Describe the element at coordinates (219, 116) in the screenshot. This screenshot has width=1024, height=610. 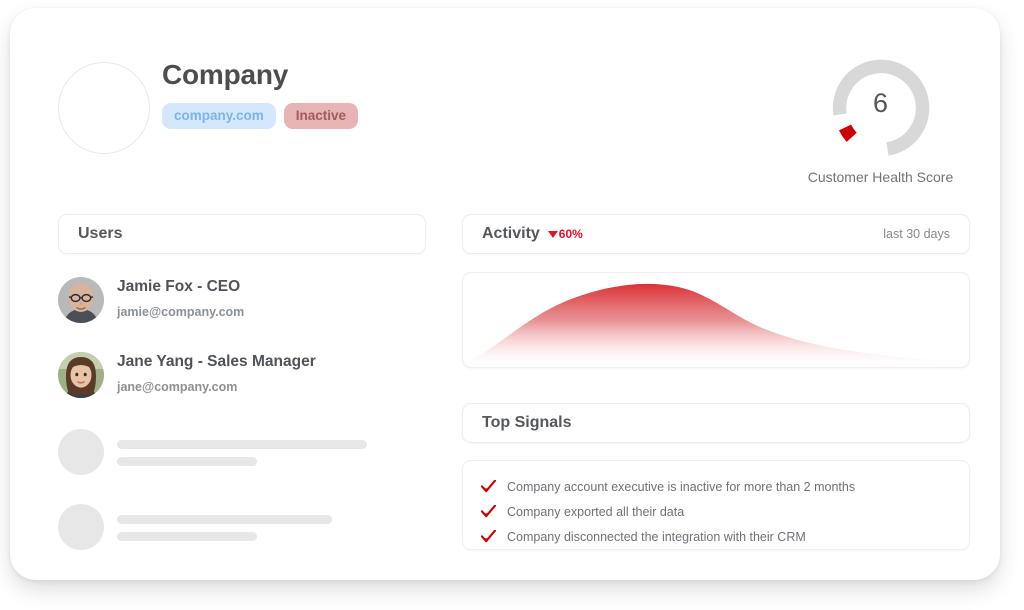
I see `domain-badge: company.com` at that location.